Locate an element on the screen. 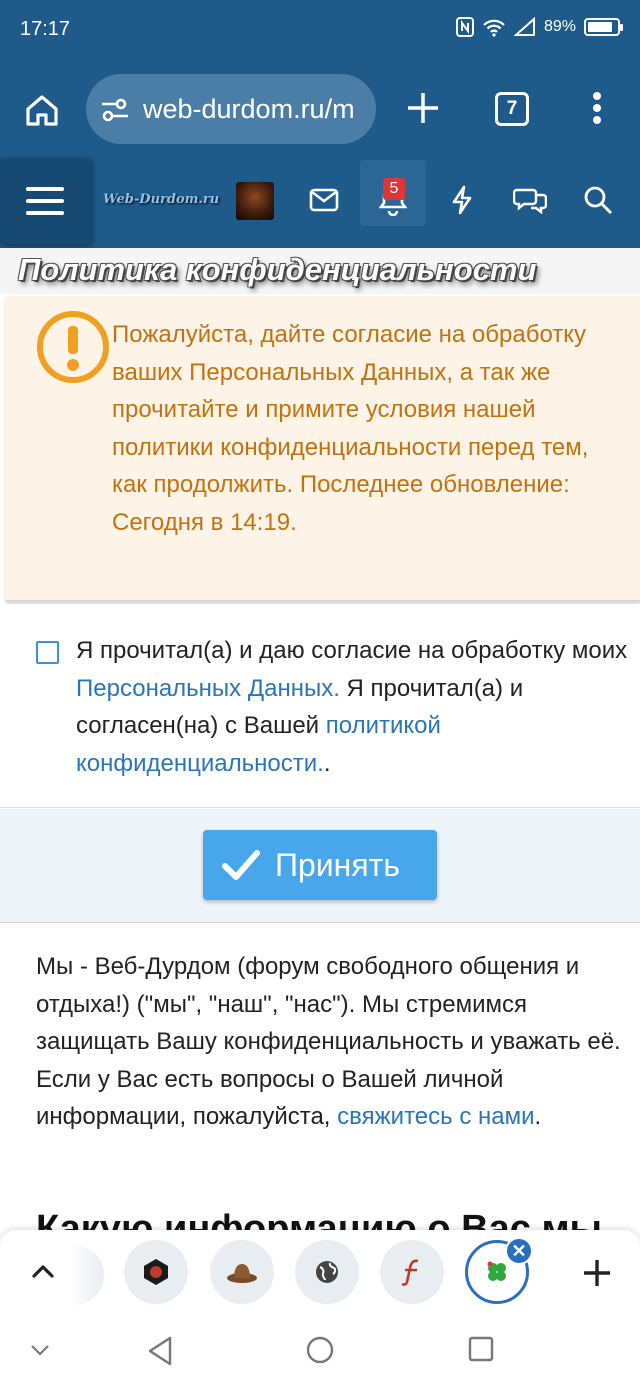 The width and height of the screenshot is (640, 1387). system-navigation is located at coordinates (320, 1351).